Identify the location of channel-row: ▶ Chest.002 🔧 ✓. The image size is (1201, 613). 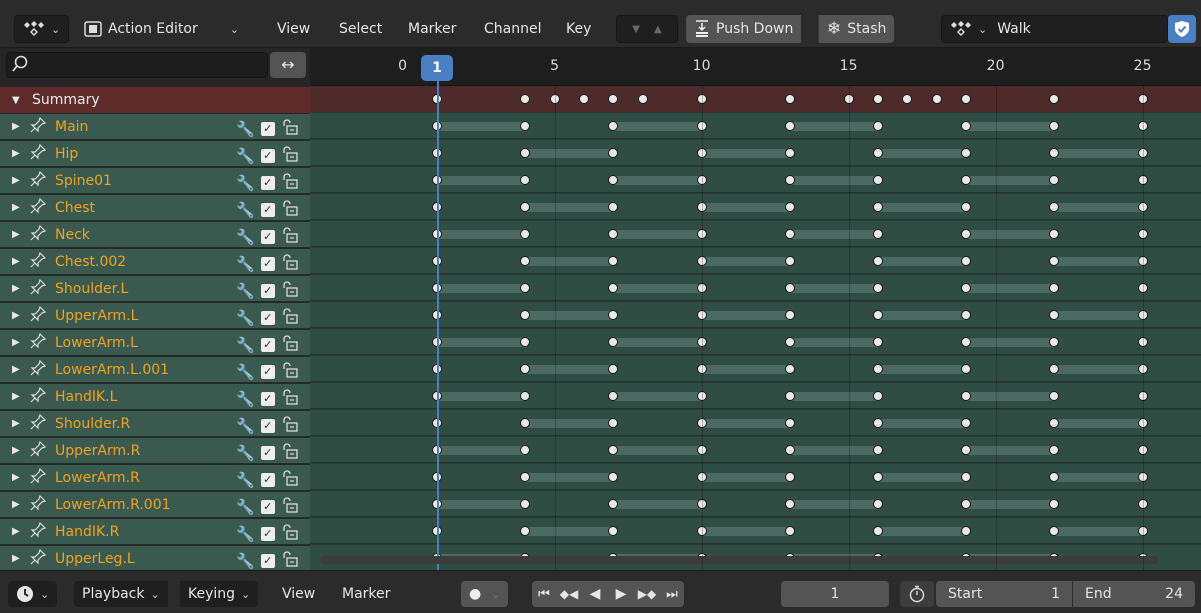
(155, 262).